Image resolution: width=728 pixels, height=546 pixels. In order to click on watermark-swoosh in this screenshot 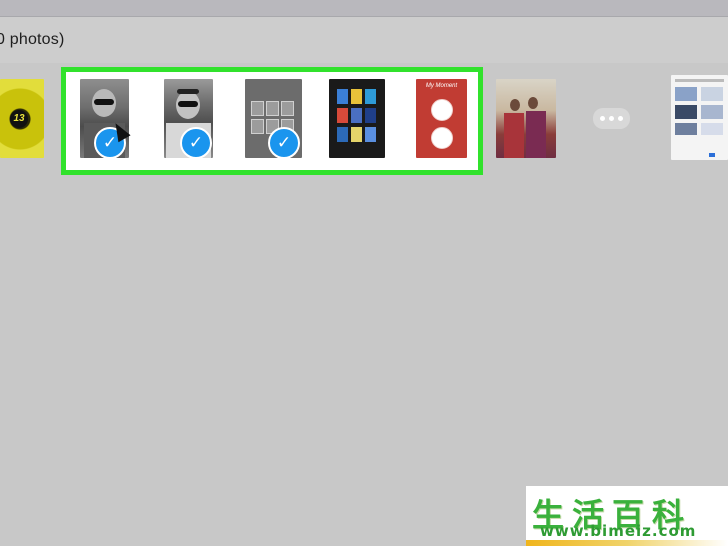, I will do `click(627, 543)`.